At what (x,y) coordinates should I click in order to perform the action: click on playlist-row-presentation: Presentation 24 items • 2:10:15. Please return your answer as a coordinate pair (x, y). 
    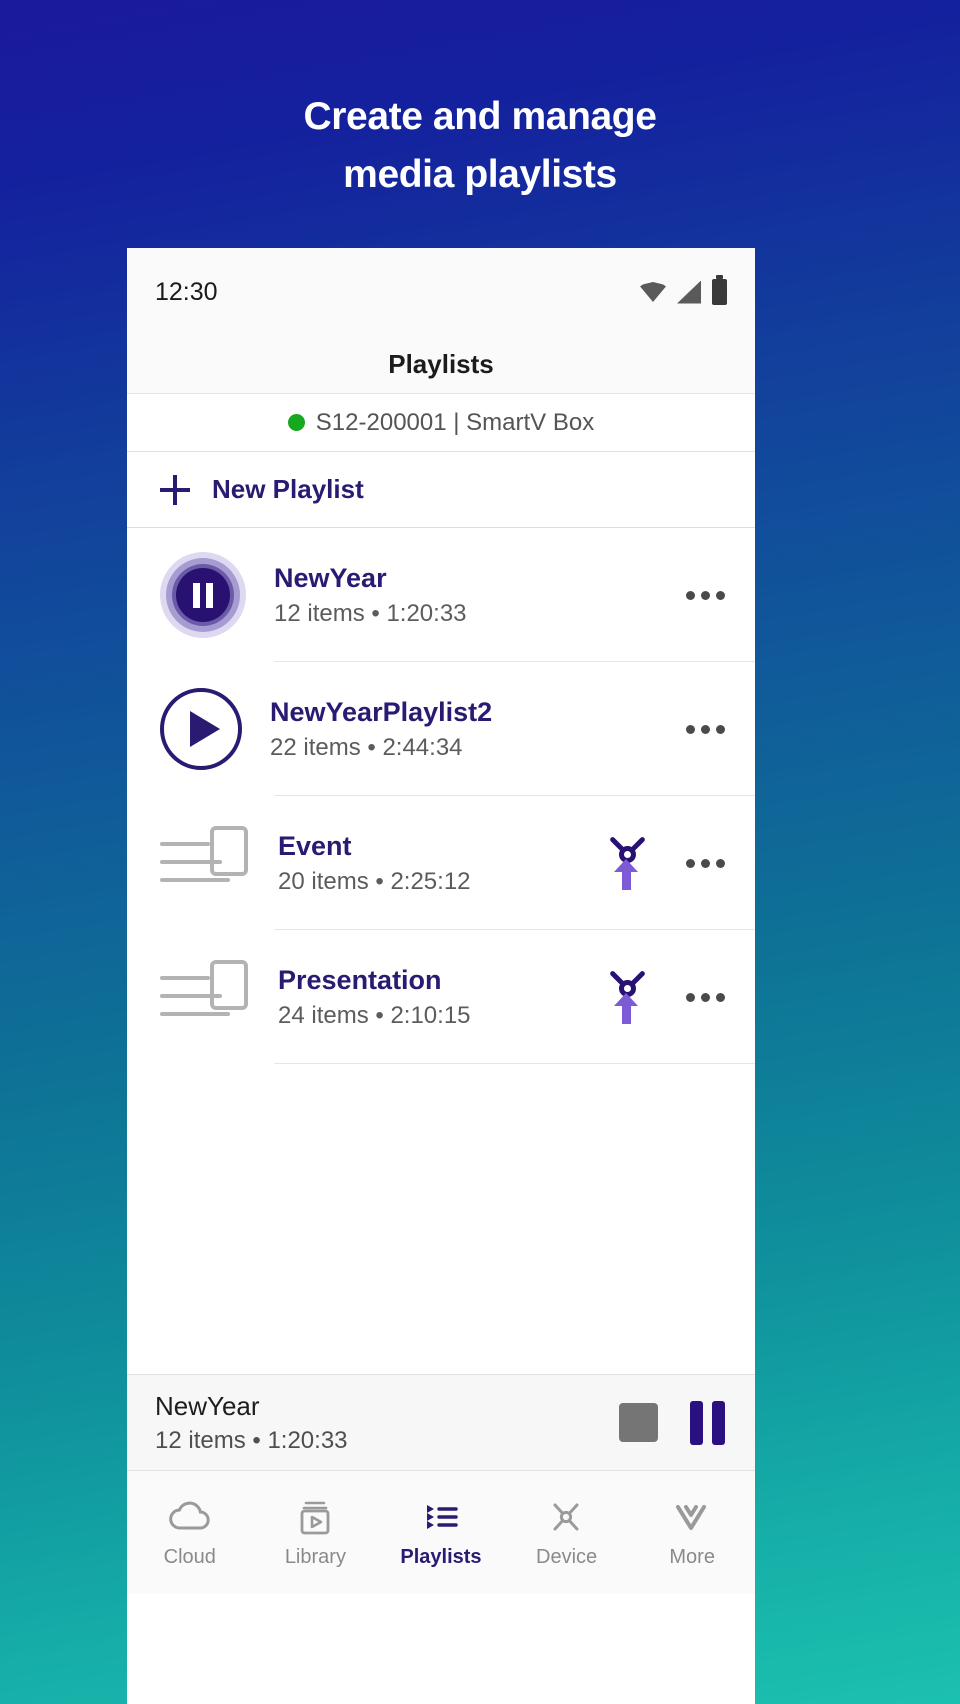
    Looking at the image, I should click on (441, 997).